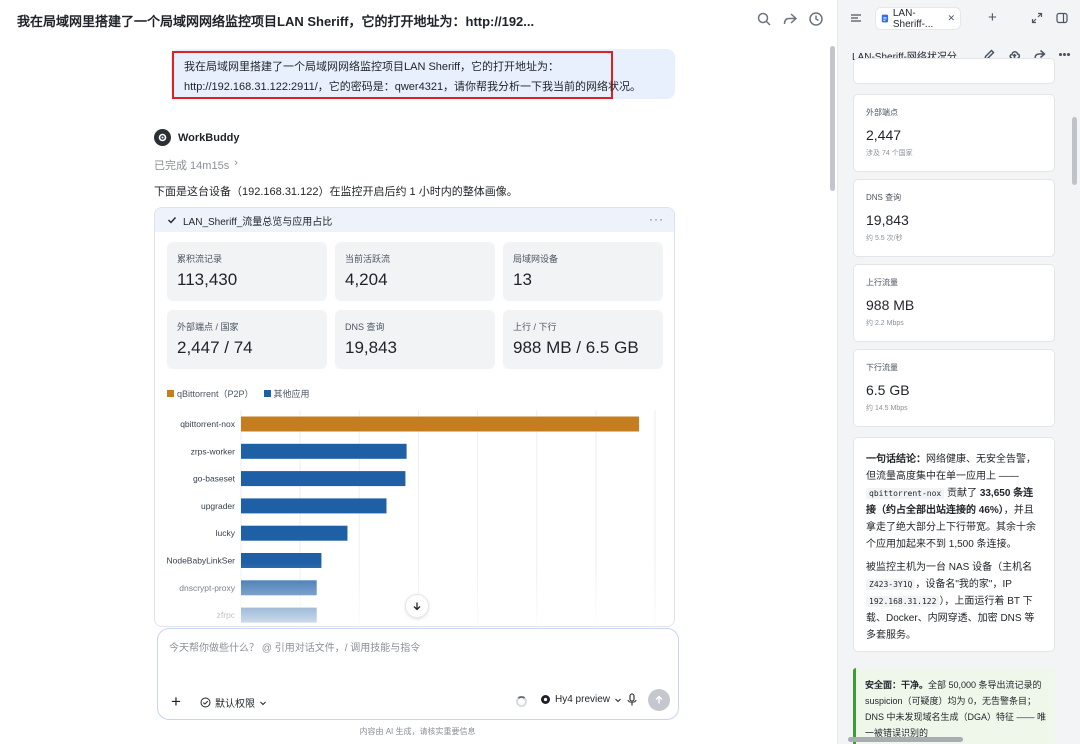 Image resolution: width=1080 pixels, height=744 pixels. Describe the element at coordinates (1062, 19) in the screenshot. I see `sidebar-toggle-icon` at that location.